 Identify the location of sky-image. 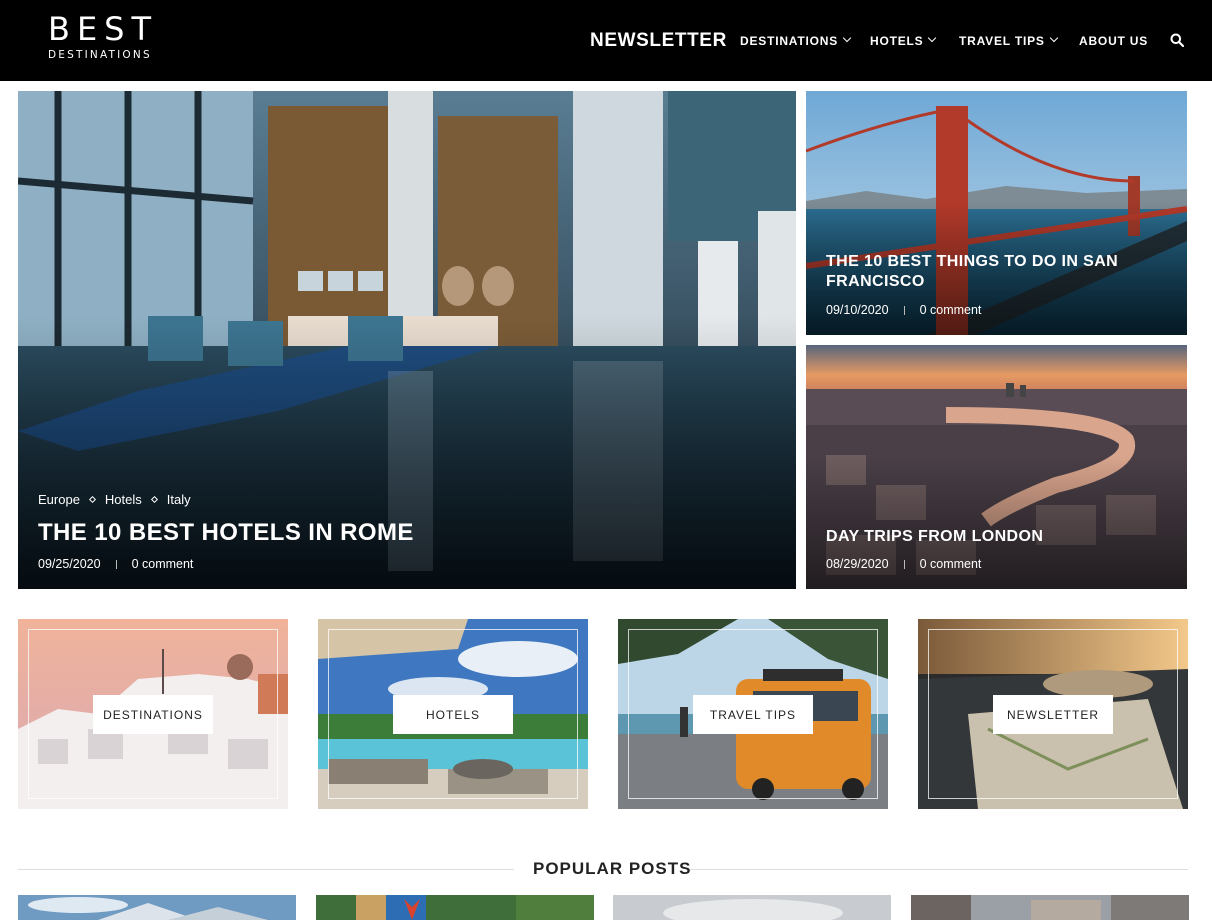
(752, 907).